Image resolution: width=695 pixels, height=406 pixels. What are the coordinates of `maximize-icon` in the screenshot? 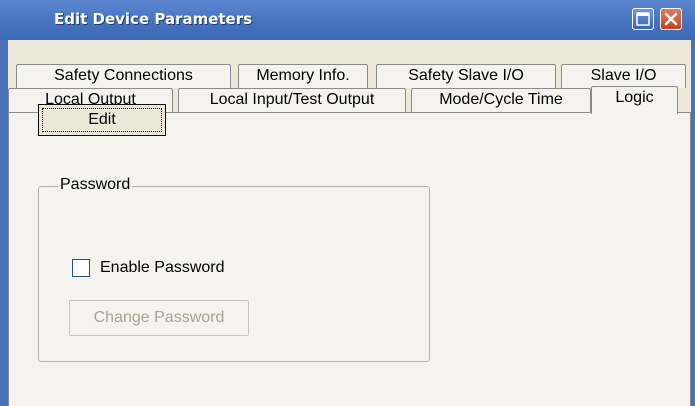 It's located at (643, 19).